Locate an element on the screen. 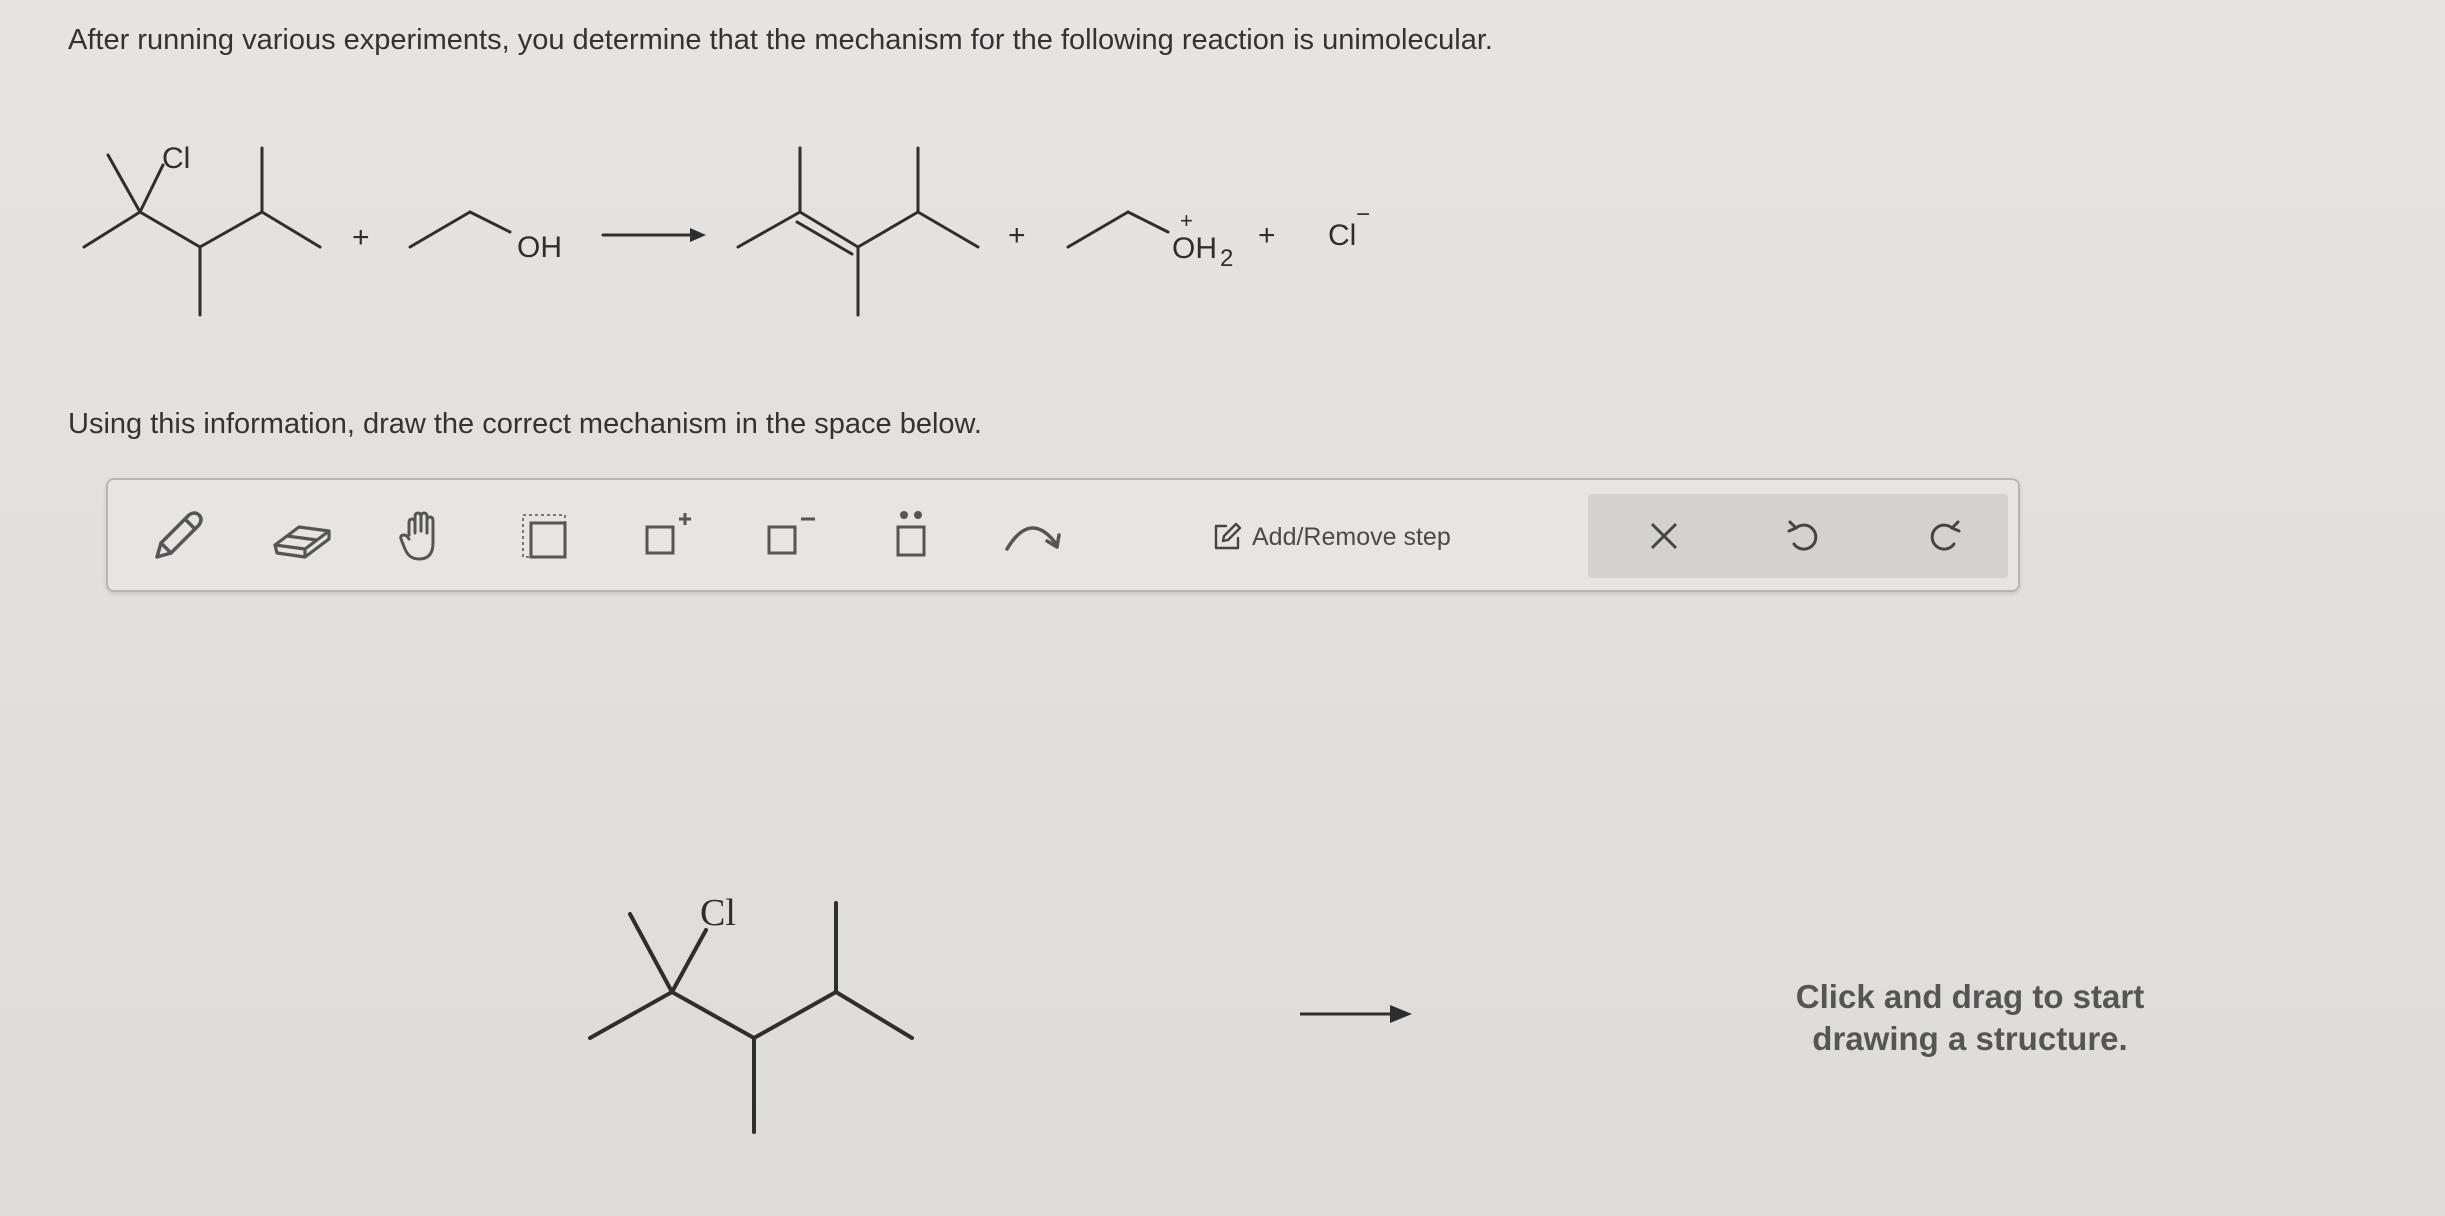 This screenshot has height=1216, width=2445. canvas-hint-line1: Click and drag to start is located at coordinates (1970, 996).